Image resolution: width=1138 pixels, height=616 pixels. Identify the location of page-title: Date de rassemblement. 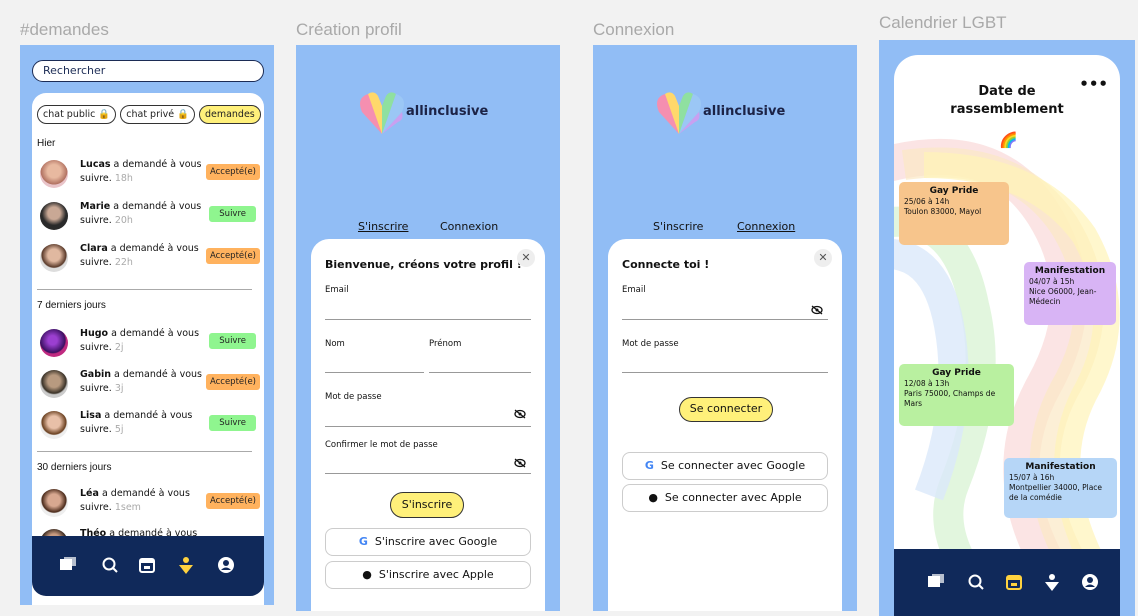
(1007, 100).